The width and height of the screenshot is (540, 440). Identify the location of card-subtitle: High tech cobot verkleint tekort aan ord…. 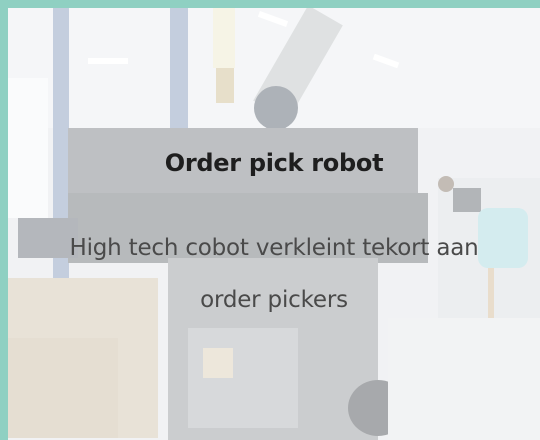
(274, 274).